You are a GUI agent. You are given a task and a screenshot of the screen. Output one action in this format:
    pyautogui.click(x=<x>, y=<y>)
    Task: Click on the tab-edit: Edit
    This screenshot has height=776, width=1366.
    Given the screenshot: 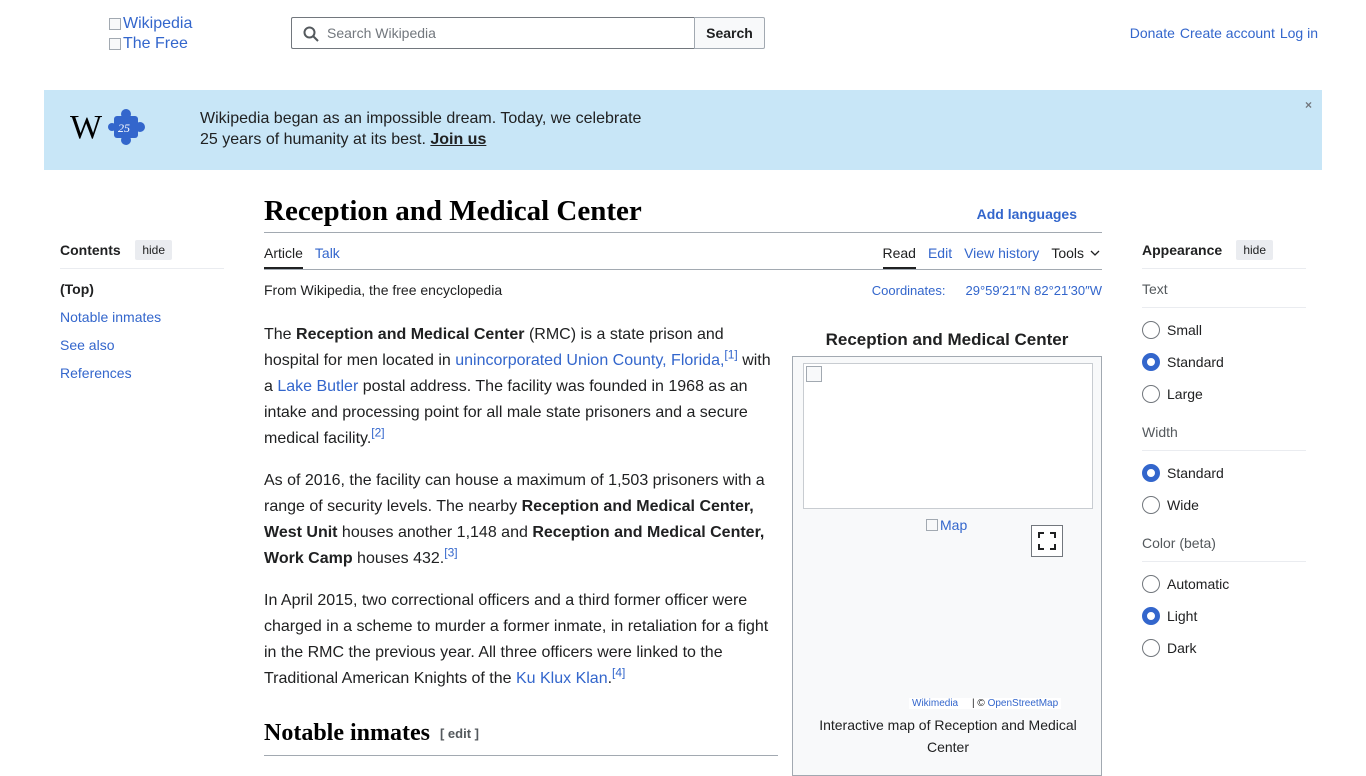 What is the action you would take?
    pyautogui.click(x=940, y=257)
    